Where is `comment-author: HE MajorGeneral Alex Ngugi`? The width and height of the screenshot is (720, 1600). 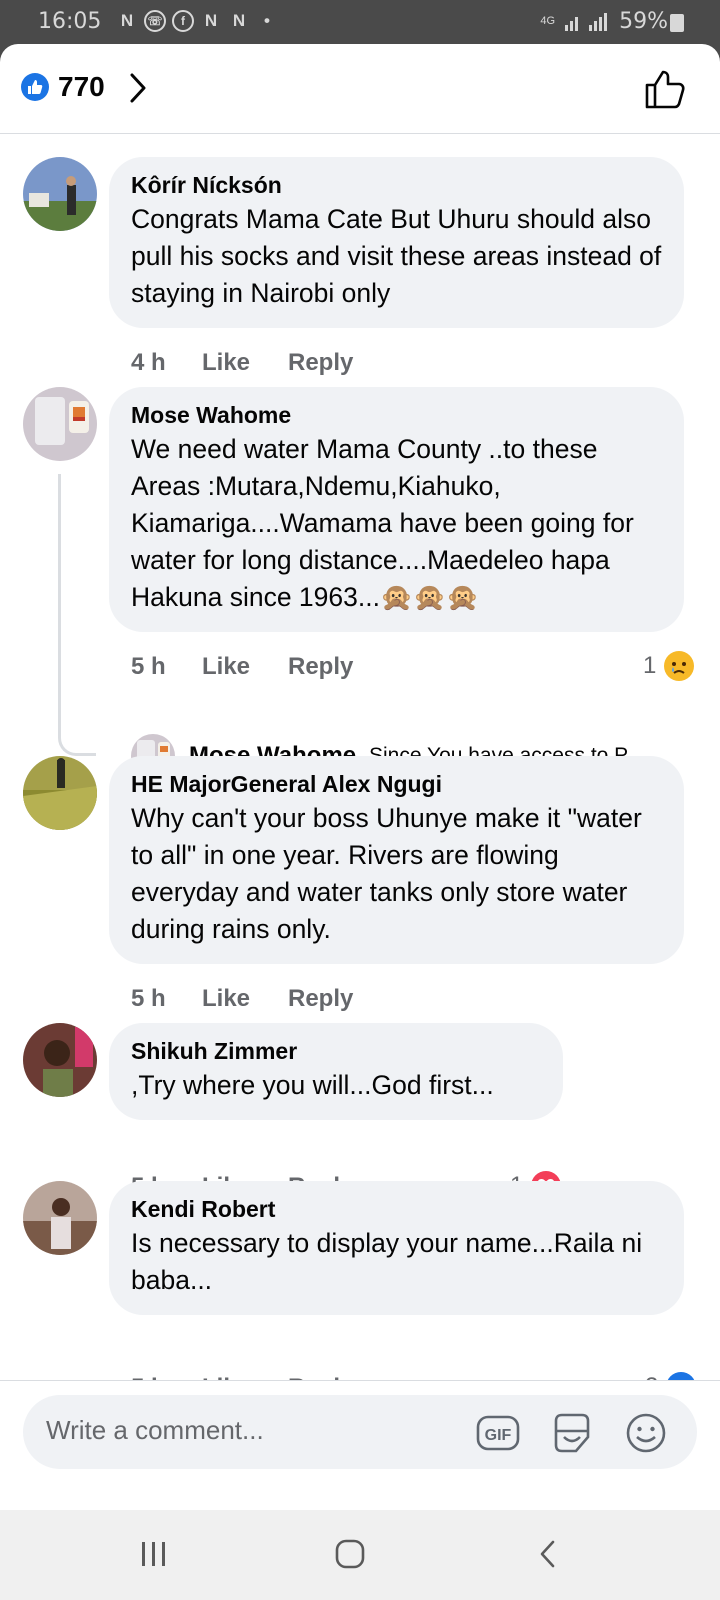 comment-author: HE MajorGeneral Alex Ngugi is located at coordinates (396, 784).